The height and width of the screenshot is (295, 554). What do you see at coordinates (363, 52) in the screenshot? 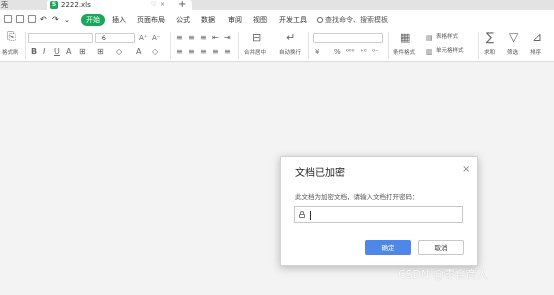
I see `increase-decimal-icon: ⁺⁰` at bounding box center [363, 52].